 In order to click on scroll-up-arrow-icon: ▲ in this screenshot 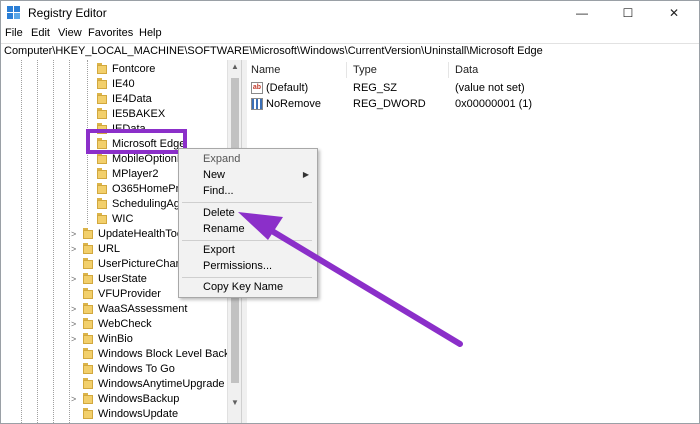, I will do `click(234, 67)`.